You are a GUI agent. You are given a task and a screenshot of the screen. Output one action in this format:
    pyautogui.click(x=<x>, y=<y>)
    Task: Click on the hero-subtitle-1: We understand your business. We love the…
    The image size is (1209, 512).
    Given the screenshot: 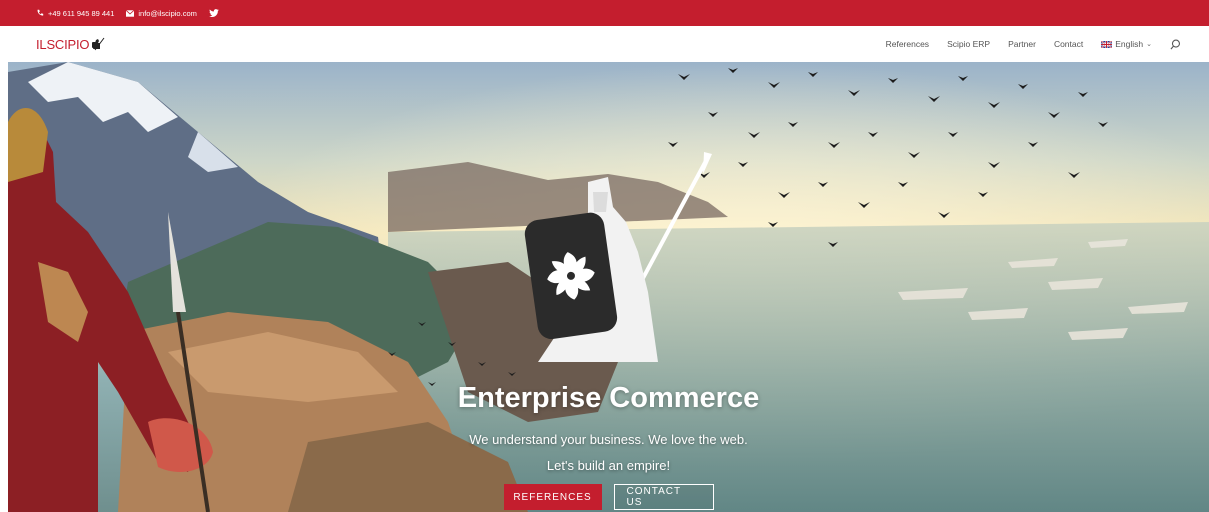 What is the action you would take?
    pyautogui.click(x=608, y=439)
    